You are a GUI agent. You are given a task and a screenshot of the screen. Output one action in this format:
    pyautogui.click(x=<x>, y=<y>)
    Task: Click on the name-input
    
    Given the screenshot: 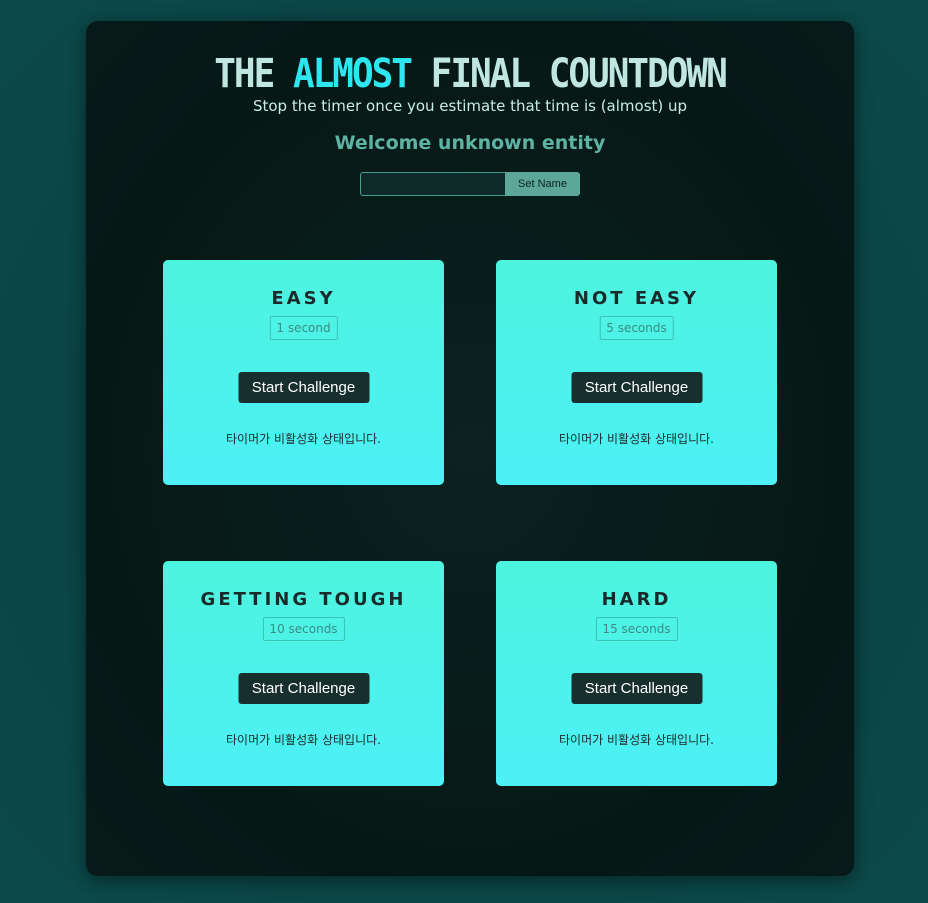 What is the action you would take?
    pyautogui.click(x=432, y=184)
    